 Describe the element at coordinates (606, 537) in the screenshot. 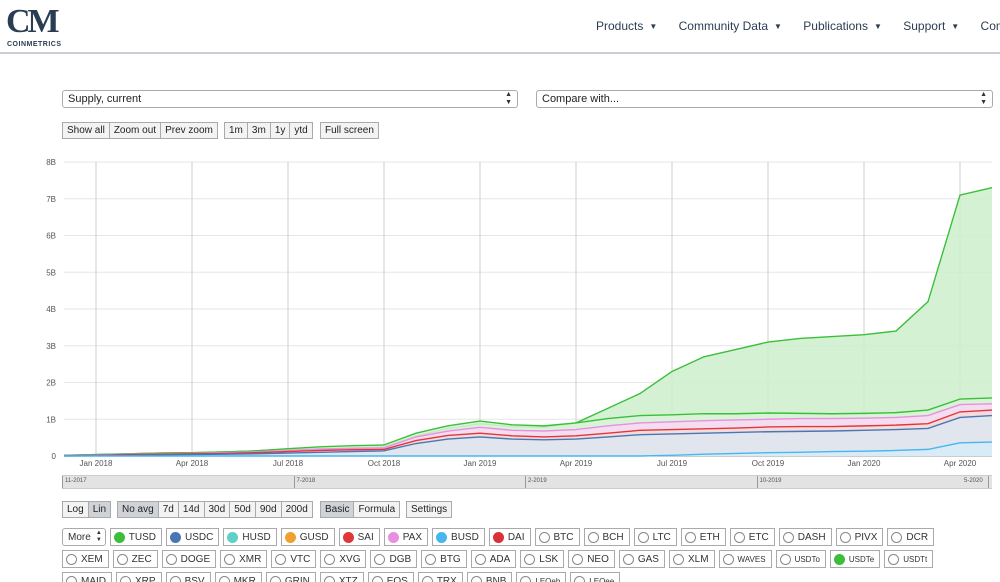

I see `asset-toggle-bch: BCH` at that location.